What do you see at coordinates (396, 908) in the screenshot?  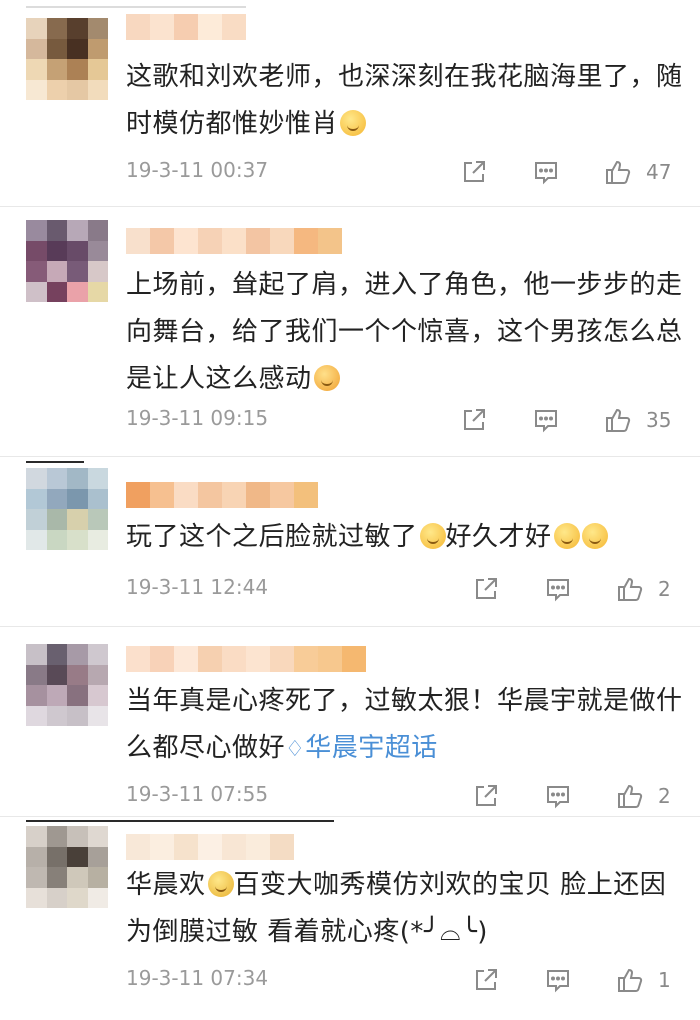 I see `comment-body-continued: 百变大咖秀模仿刘欢的宝贝 脸上还因为倒膜过敏 看着就心疼(*╯⌓╰)` at bounding box center [396, 908].